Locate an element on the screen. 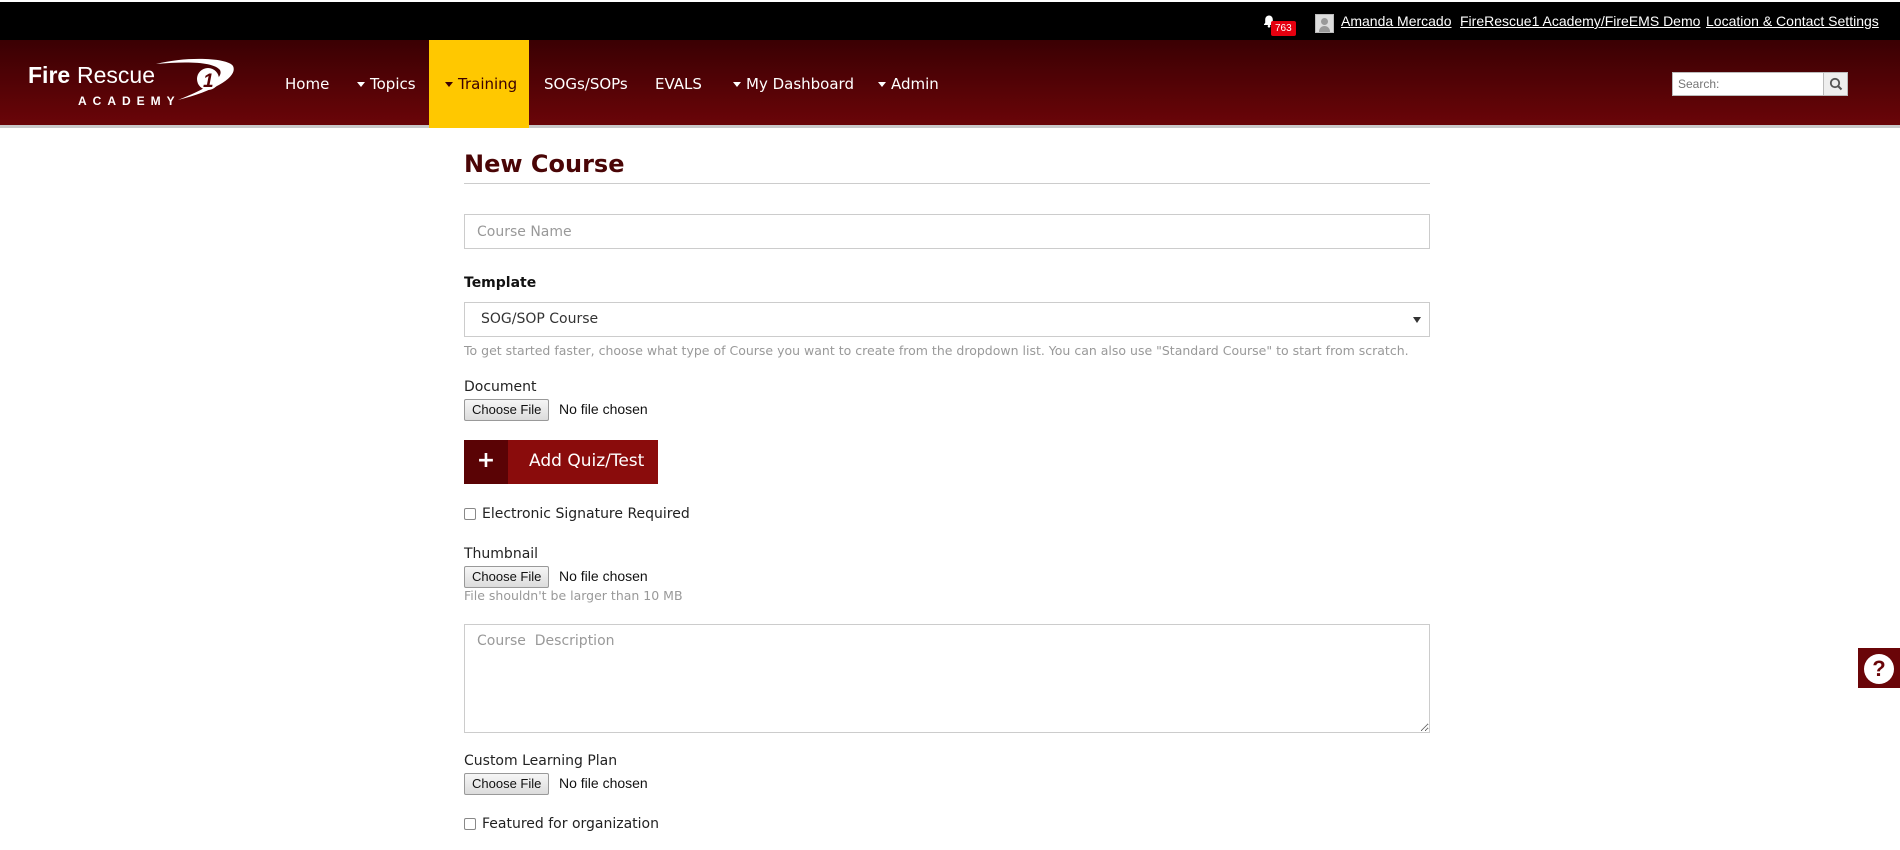  nav-evals: EVALS is located at coordinates (678, 84).